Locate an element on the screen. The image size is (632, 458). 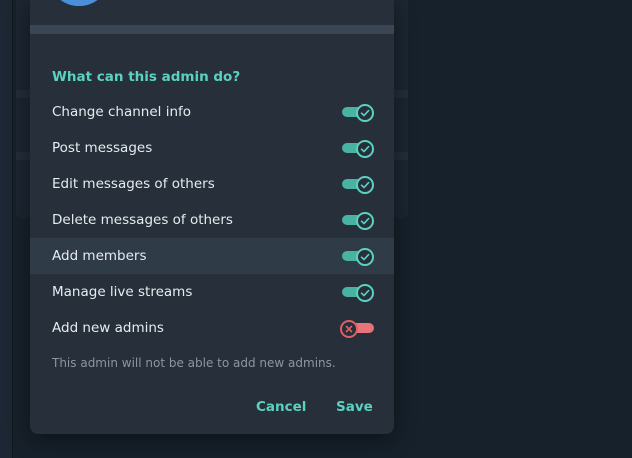
permission-label: Post messages is located at coordinates (102, 148).